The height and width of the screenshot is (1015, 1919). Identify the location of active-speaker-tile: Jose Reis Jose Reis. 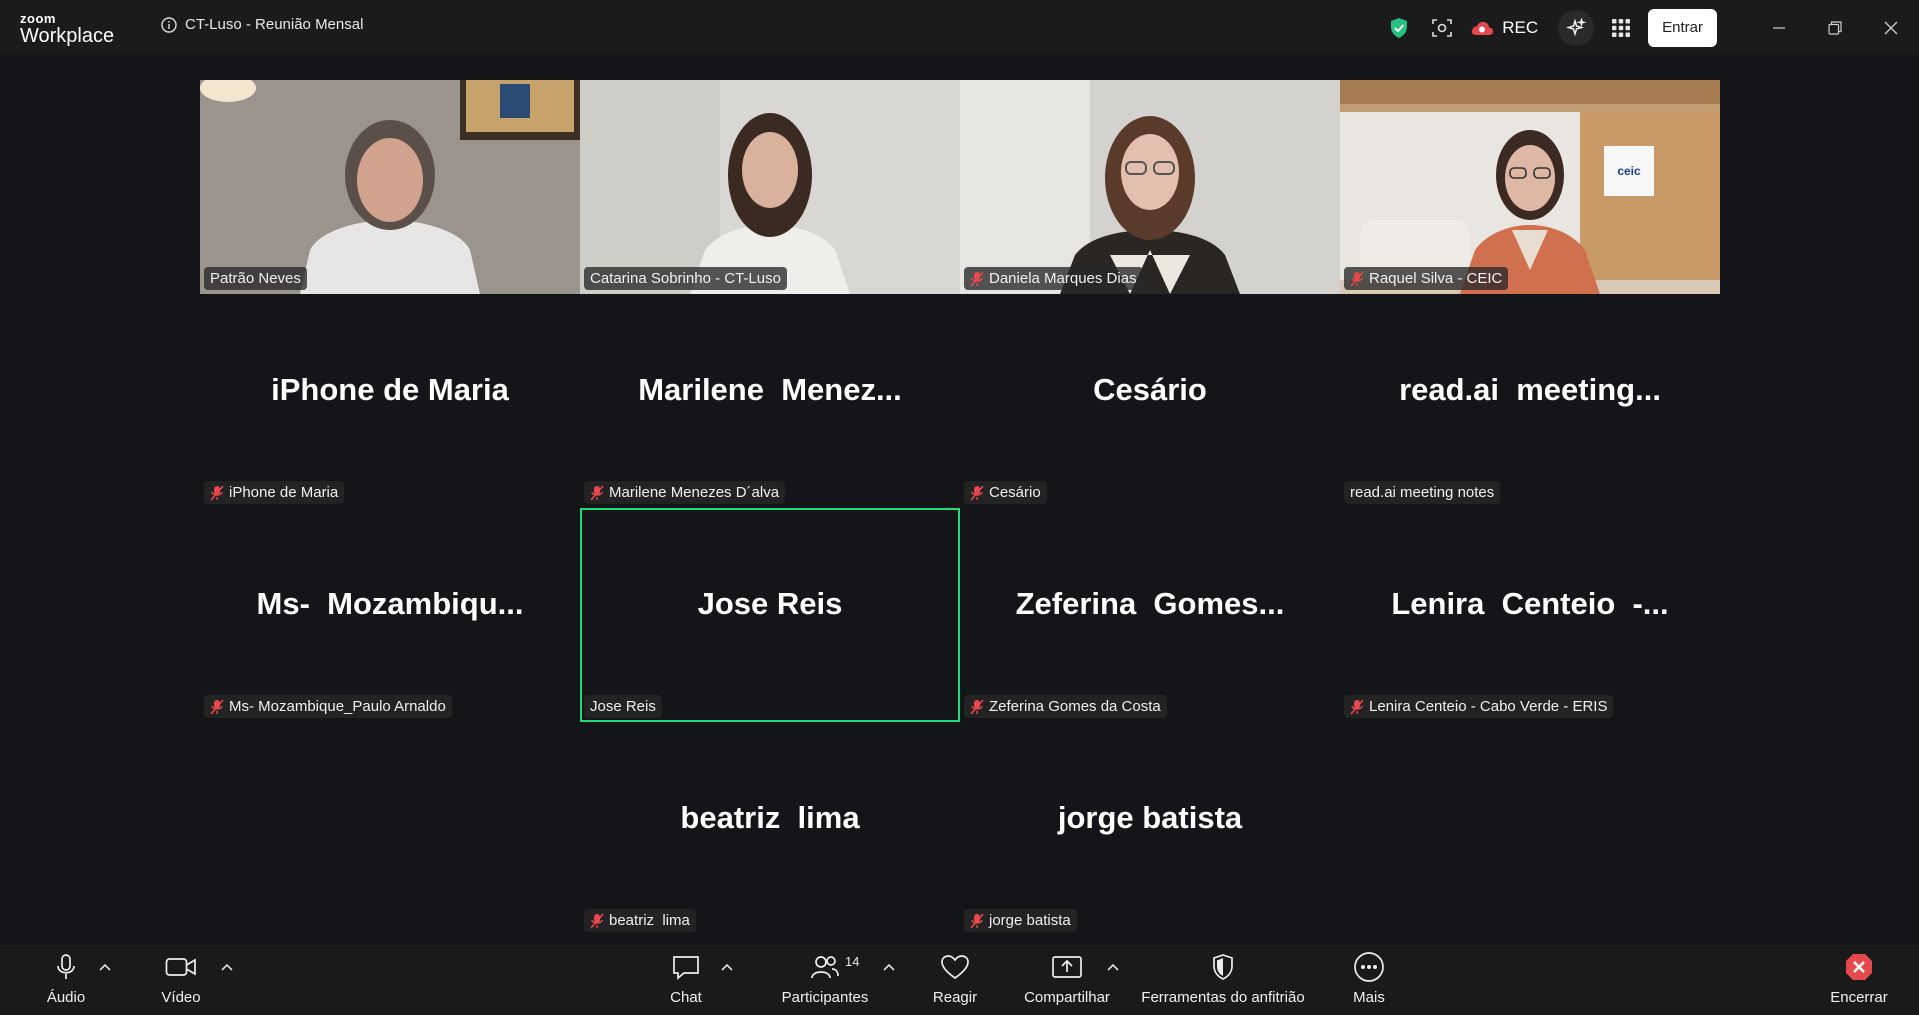
(770, 615).